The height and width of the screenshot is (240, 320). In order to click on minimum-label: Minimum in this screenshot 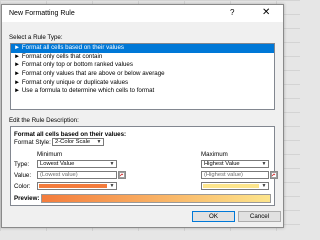, I will do `click(50, 154)`.